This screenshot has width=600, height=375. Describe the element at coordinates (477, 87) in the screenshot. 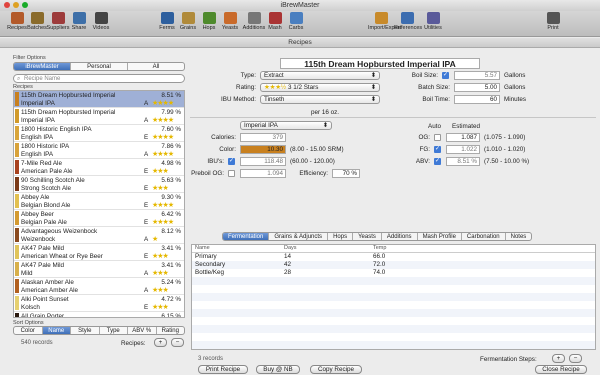

I see `batch-size-field: 5.00` at that location.